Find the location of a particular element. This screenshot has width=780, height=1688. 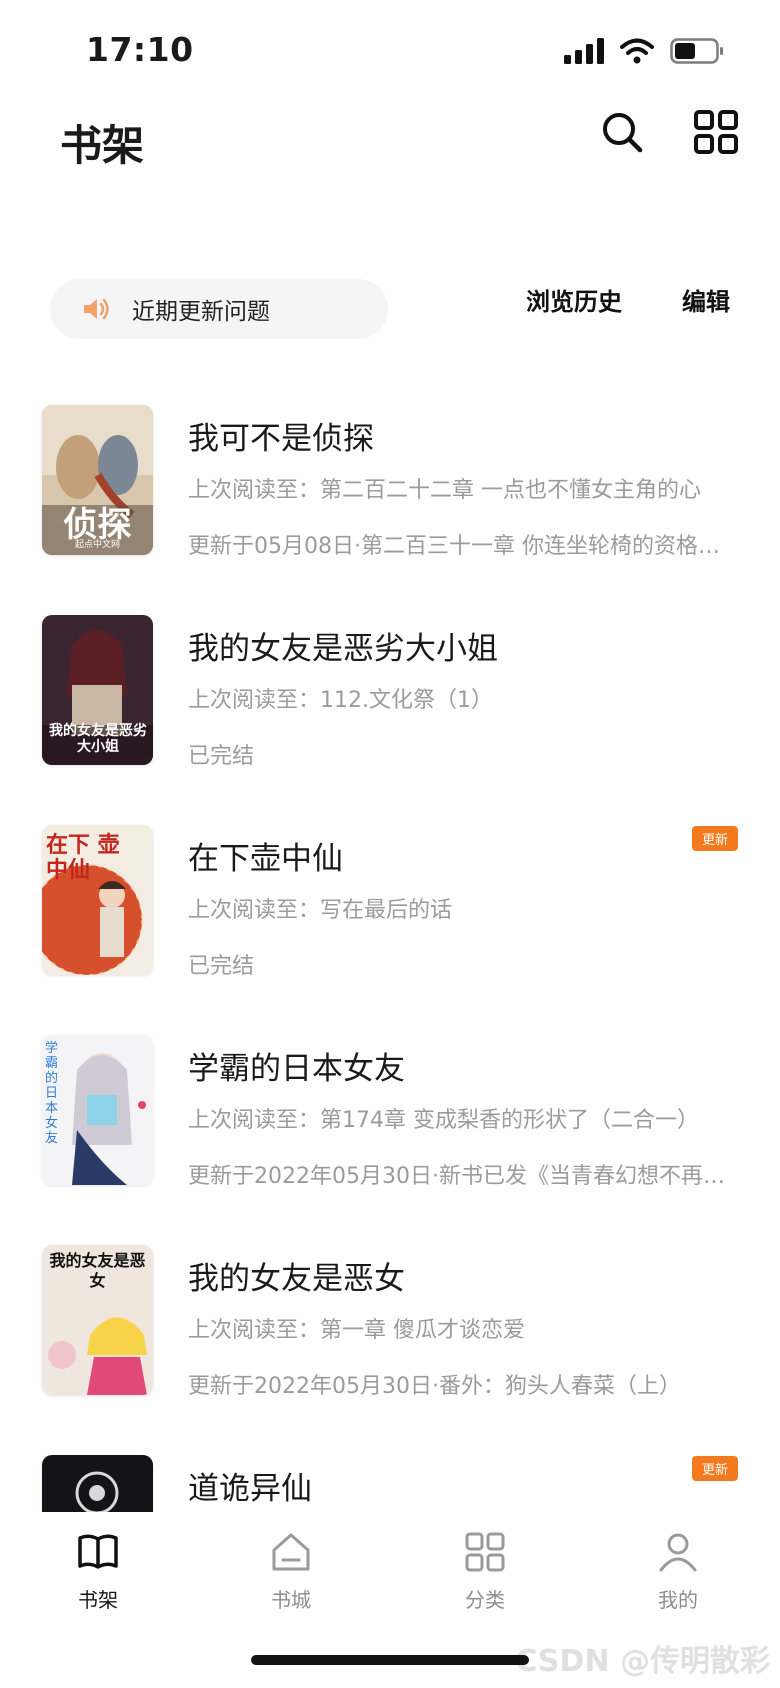

update-status: 更新于2022年05月30日·番外：狗头人春菜（上） is located at coordinates (434, 1386).